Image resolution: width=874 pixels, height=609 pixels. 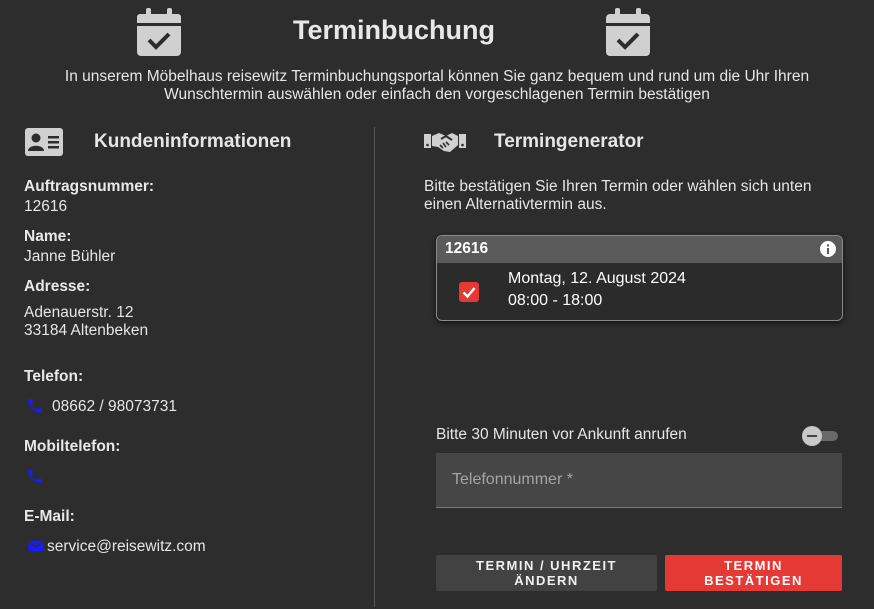 I want to click on name-value: Janne Bühler, so click(x=70, y=256).